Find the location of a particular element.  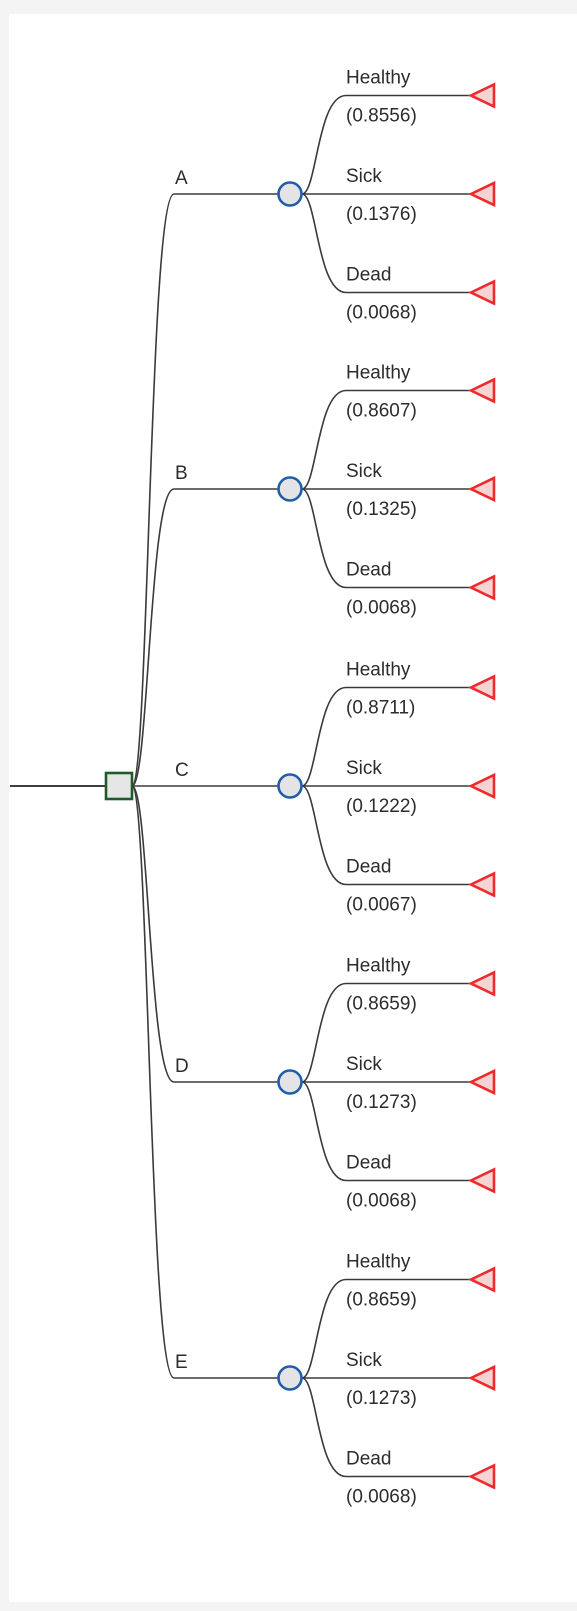

edge-option-E is located at coordinates (153, 1082).